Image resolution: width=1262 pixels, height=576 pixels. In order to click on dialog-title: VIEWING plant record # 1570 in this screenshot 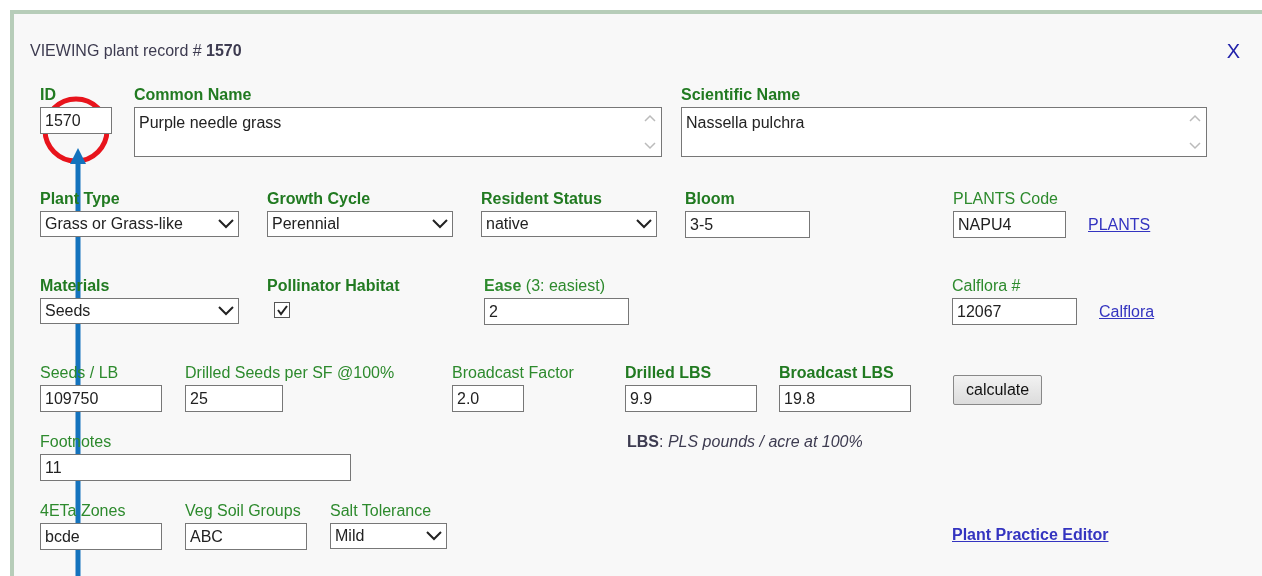, I will do `click(136, 51)`.